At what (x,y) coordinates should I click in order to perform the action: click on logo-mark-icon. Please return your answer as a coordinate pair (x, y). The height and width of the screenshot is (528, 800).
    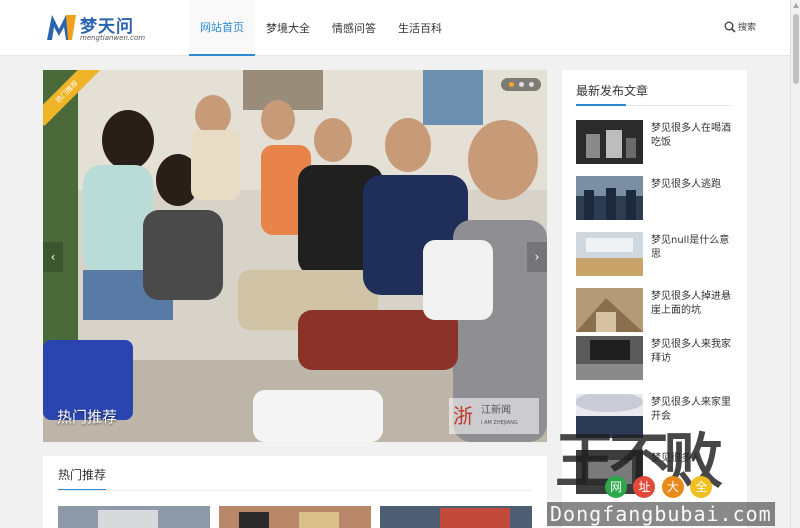
    Looking at the image, I should click on (61, 27).